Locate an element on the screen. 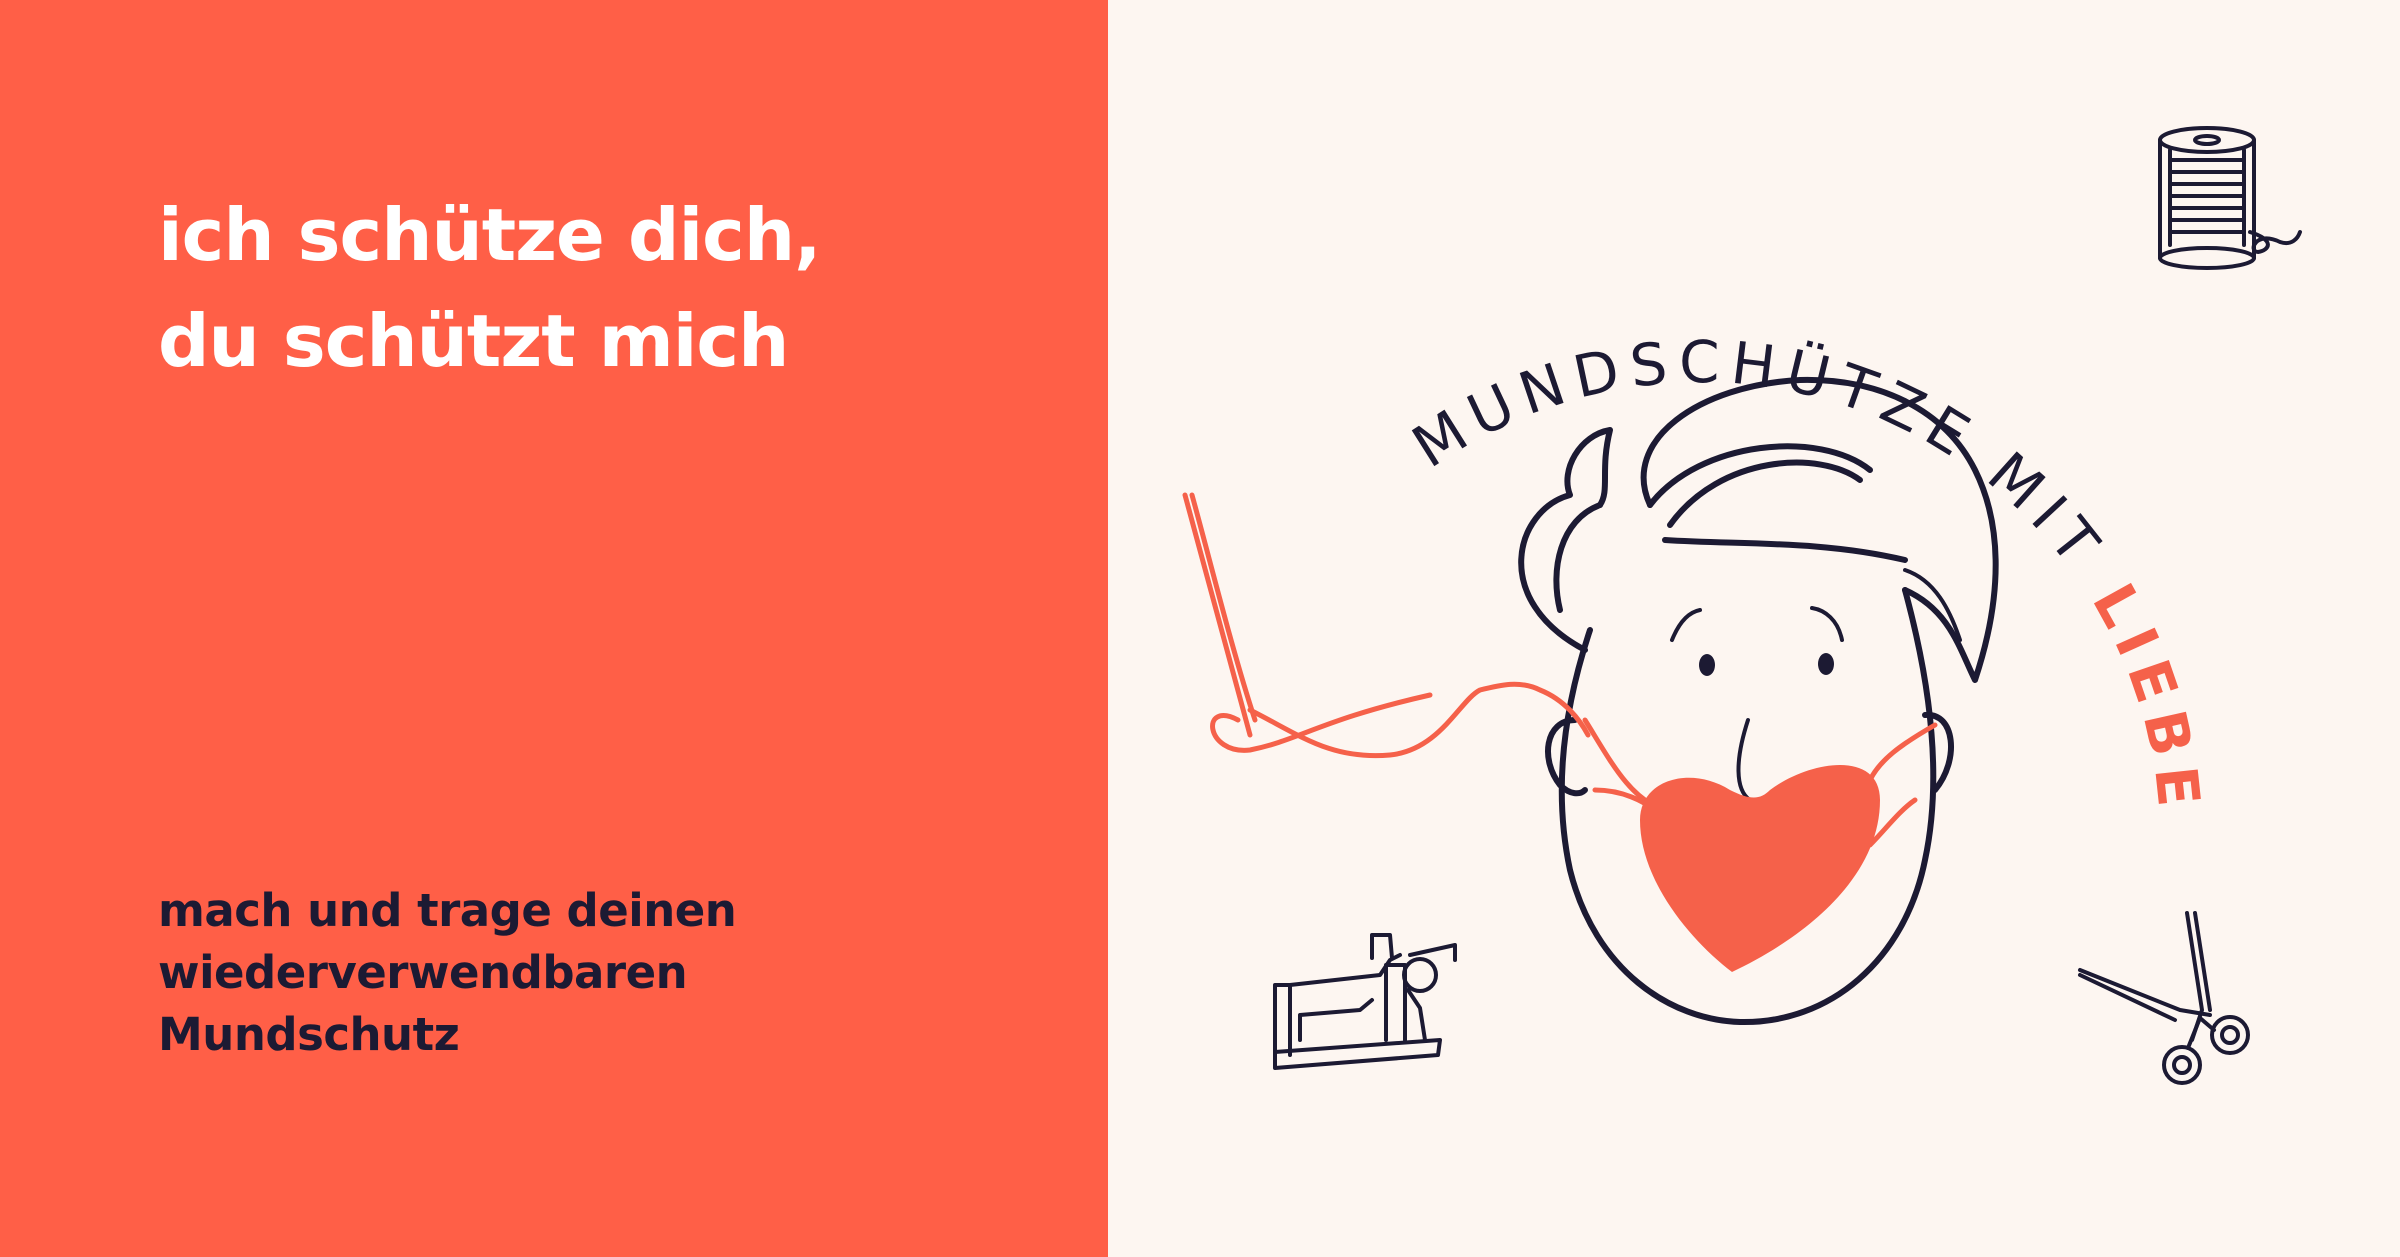  headline-line-1: ich schütze dich, is located at coordinates (489, 235).